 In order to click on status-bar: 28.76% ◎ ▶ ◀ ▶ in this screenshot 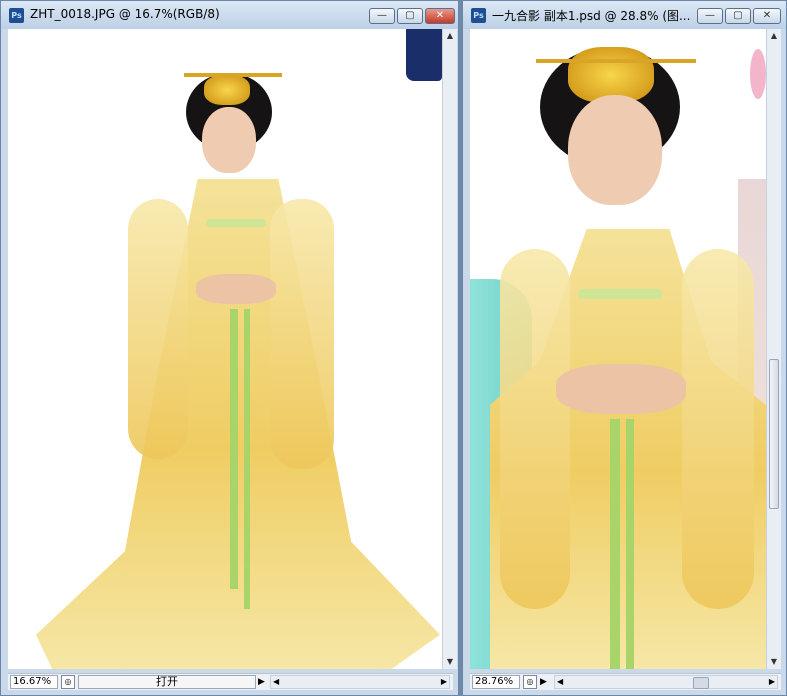, I will do `click(625, 681)`.